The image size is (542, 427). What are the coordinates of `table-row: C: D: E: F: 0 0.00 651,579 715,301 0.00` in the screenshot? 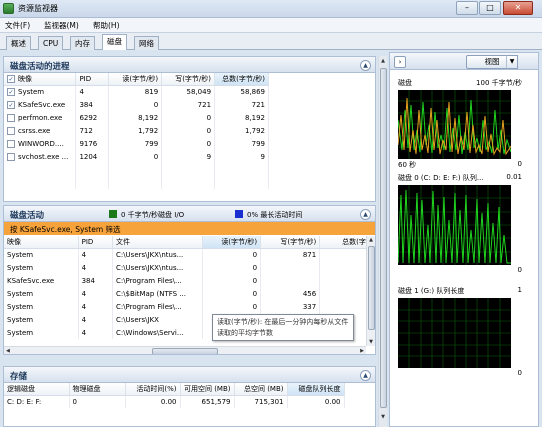 It's located at (174, 401).